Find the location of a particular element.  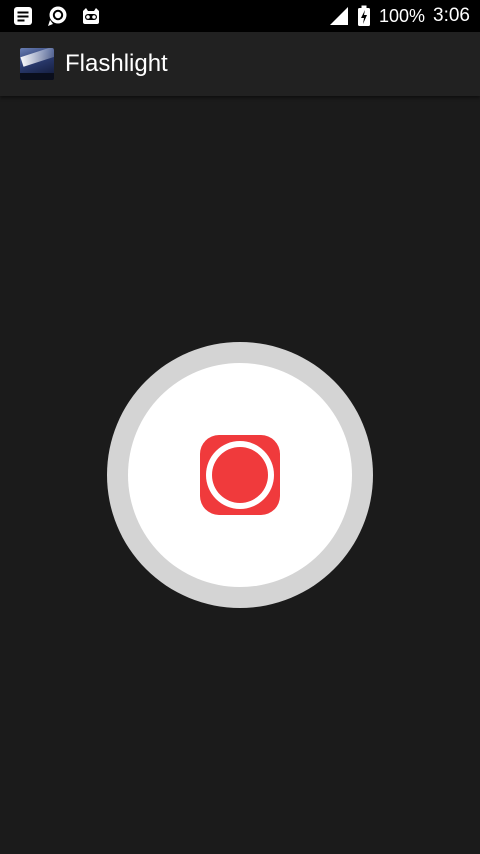

app-icon-ground is located at coordinates (37, 76).